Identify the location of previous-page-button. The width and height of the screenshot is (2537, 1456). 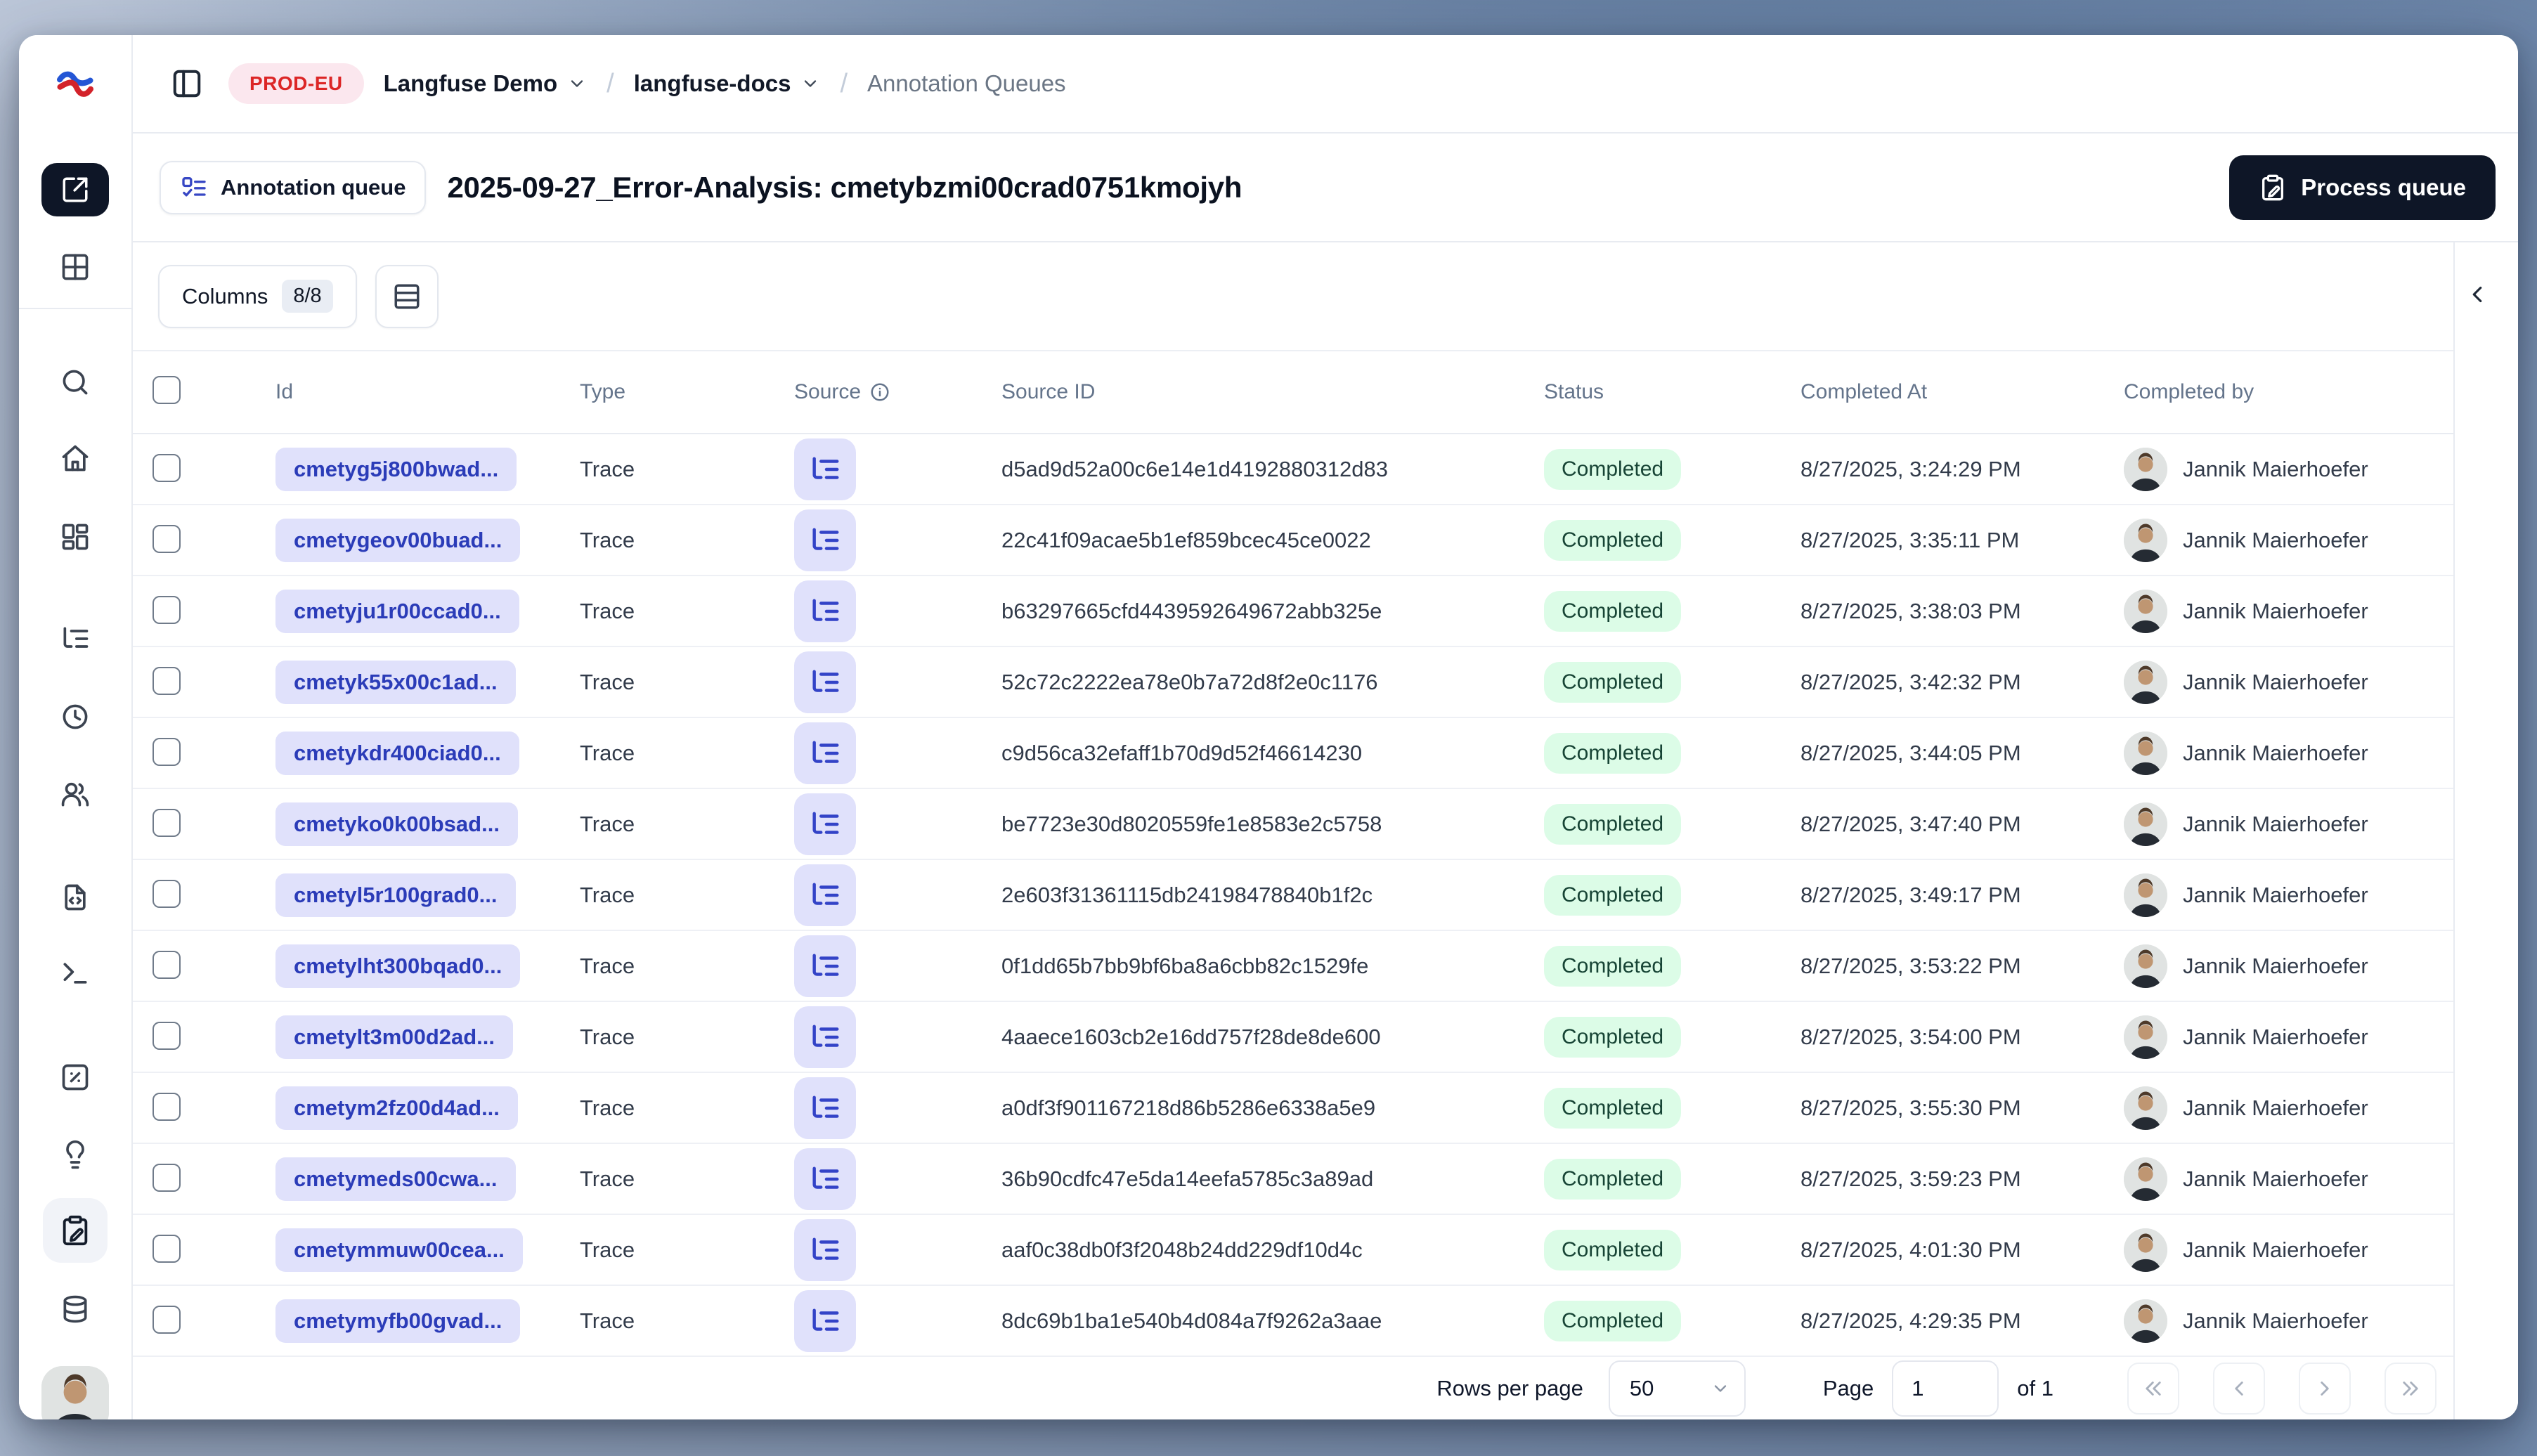
(2239, 1389).